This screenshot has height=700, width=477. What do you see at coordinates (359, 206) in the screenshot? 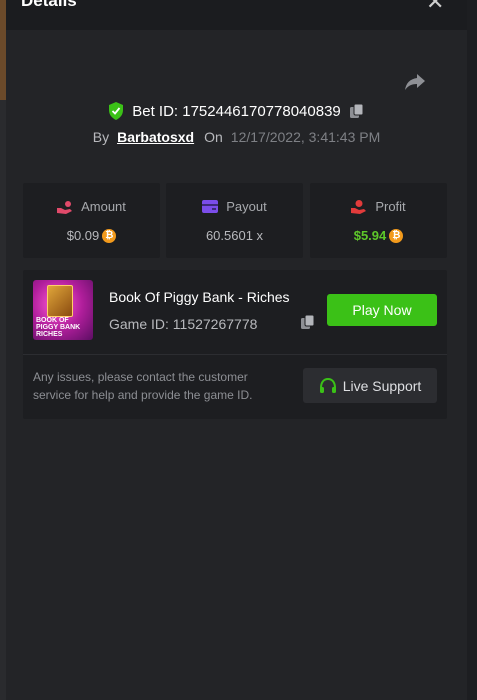
I see `hand-profit-icon` at bounding box center [359, 206].